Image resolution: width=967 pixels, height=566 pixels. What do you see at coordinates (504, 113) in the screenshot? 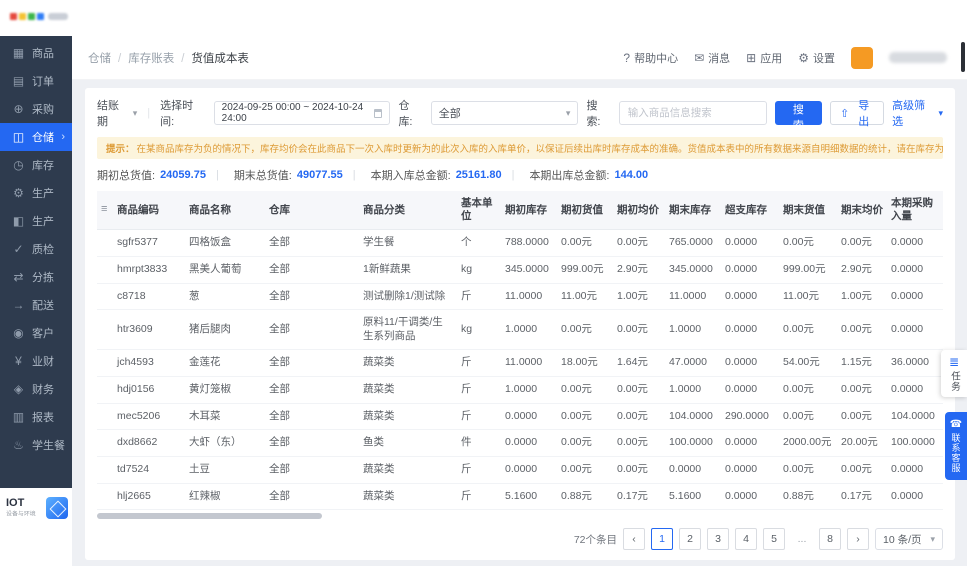
I see `warehouse-select: 全部 ▾` at bounding box center [504, 113].